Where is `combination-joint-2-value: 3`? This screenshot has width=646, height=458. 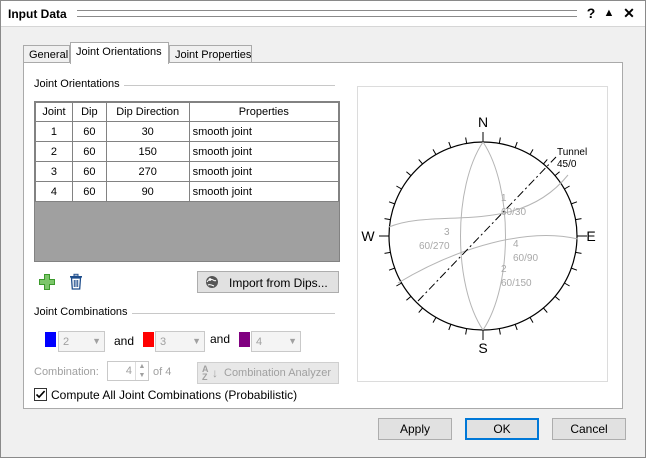 combination-joint-2-value: 3 is located at coordinates (163, 342).